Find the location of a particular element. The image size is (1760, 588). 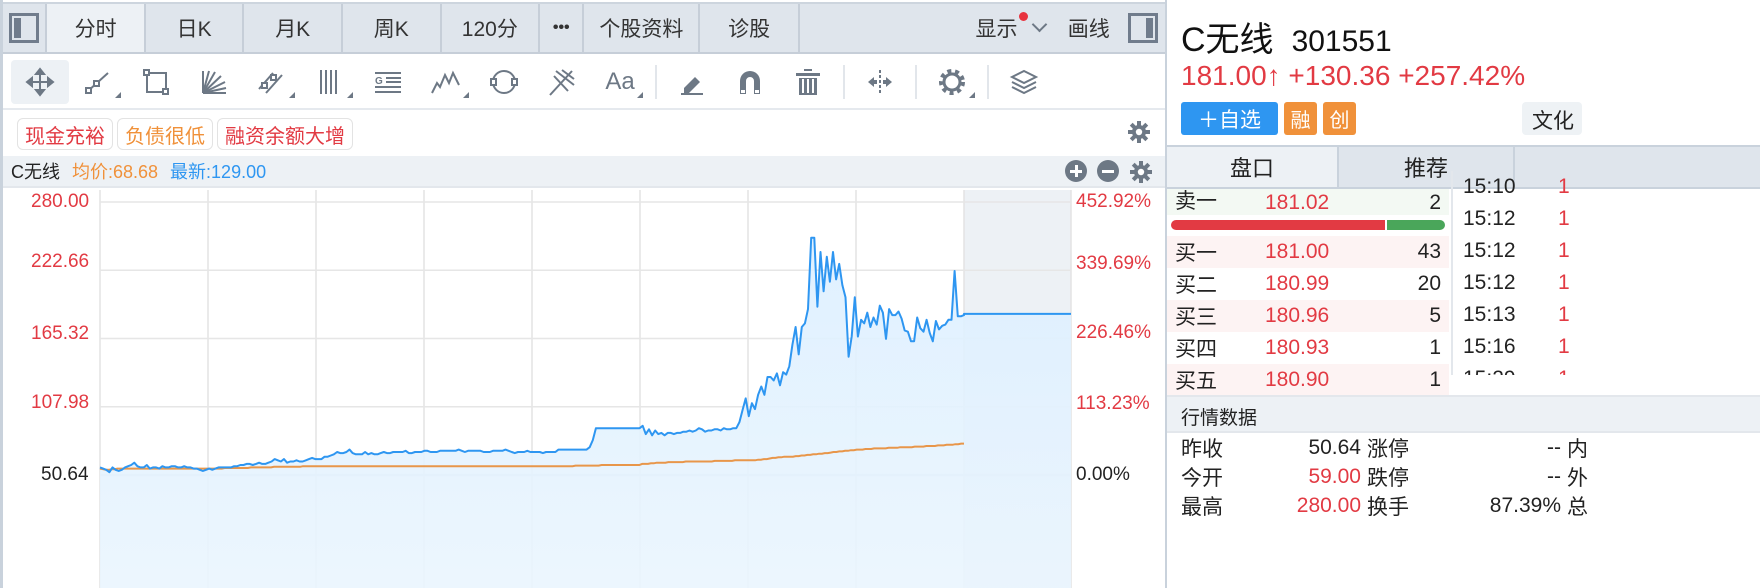

parallel-channel-tool is located at coordinates (272, 82).